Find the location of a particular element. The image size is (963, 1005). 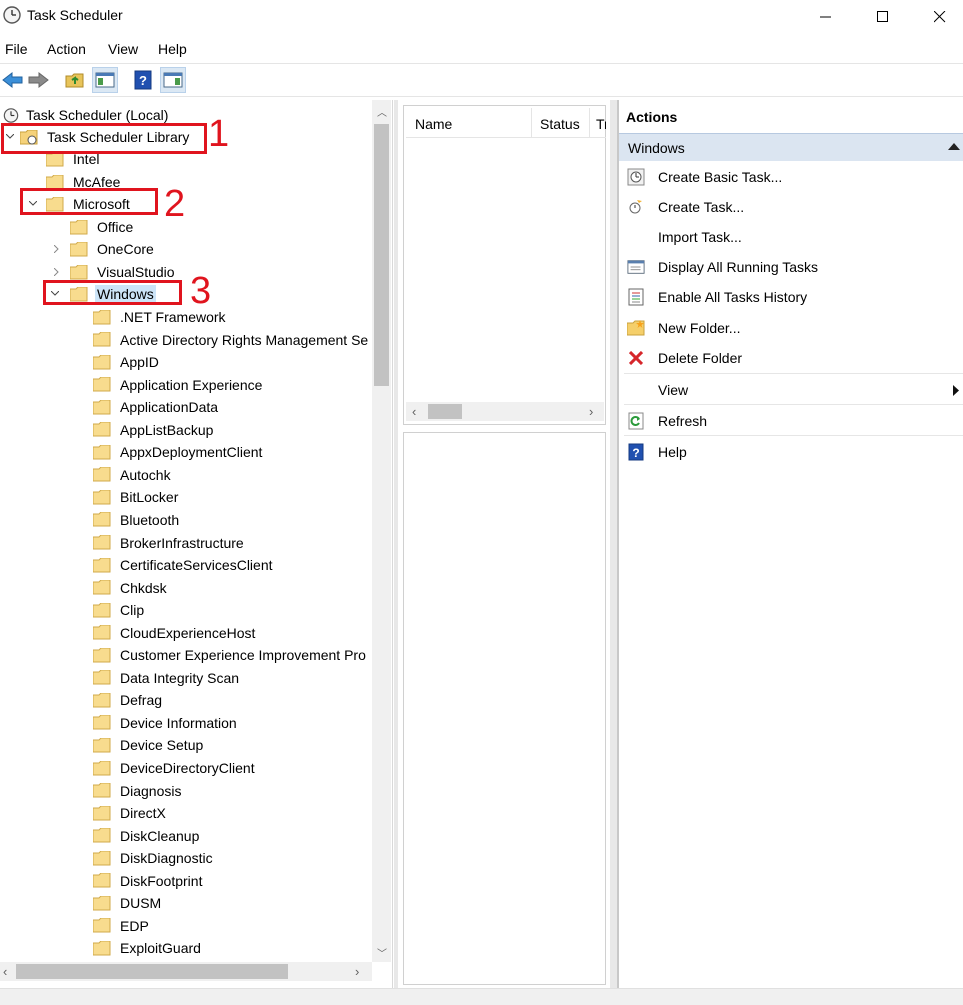

action-label: Help is located at coordinates (672, 452).